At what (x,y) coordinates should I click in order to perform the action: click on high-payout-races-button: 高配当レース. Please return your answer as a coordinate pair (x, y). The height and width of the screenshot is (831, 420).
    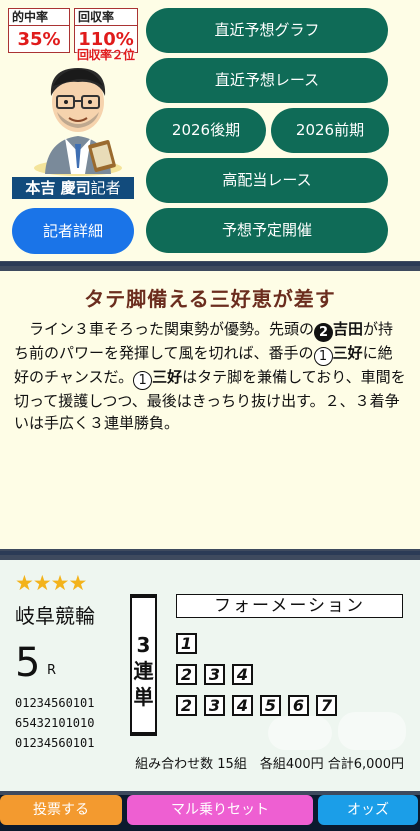
    Looking at the image, I should click on (267, 180).